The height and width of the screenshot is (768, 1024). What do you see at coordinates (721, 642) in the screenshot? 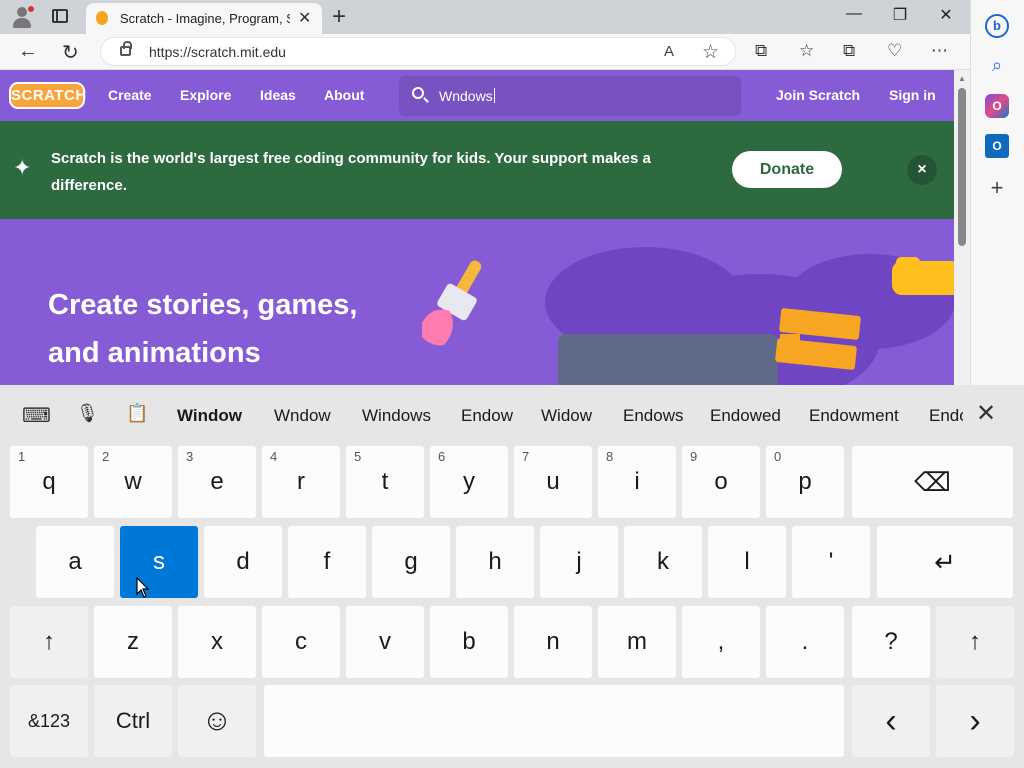
I see `key-comma: ,` at bounding box center [721, 642].